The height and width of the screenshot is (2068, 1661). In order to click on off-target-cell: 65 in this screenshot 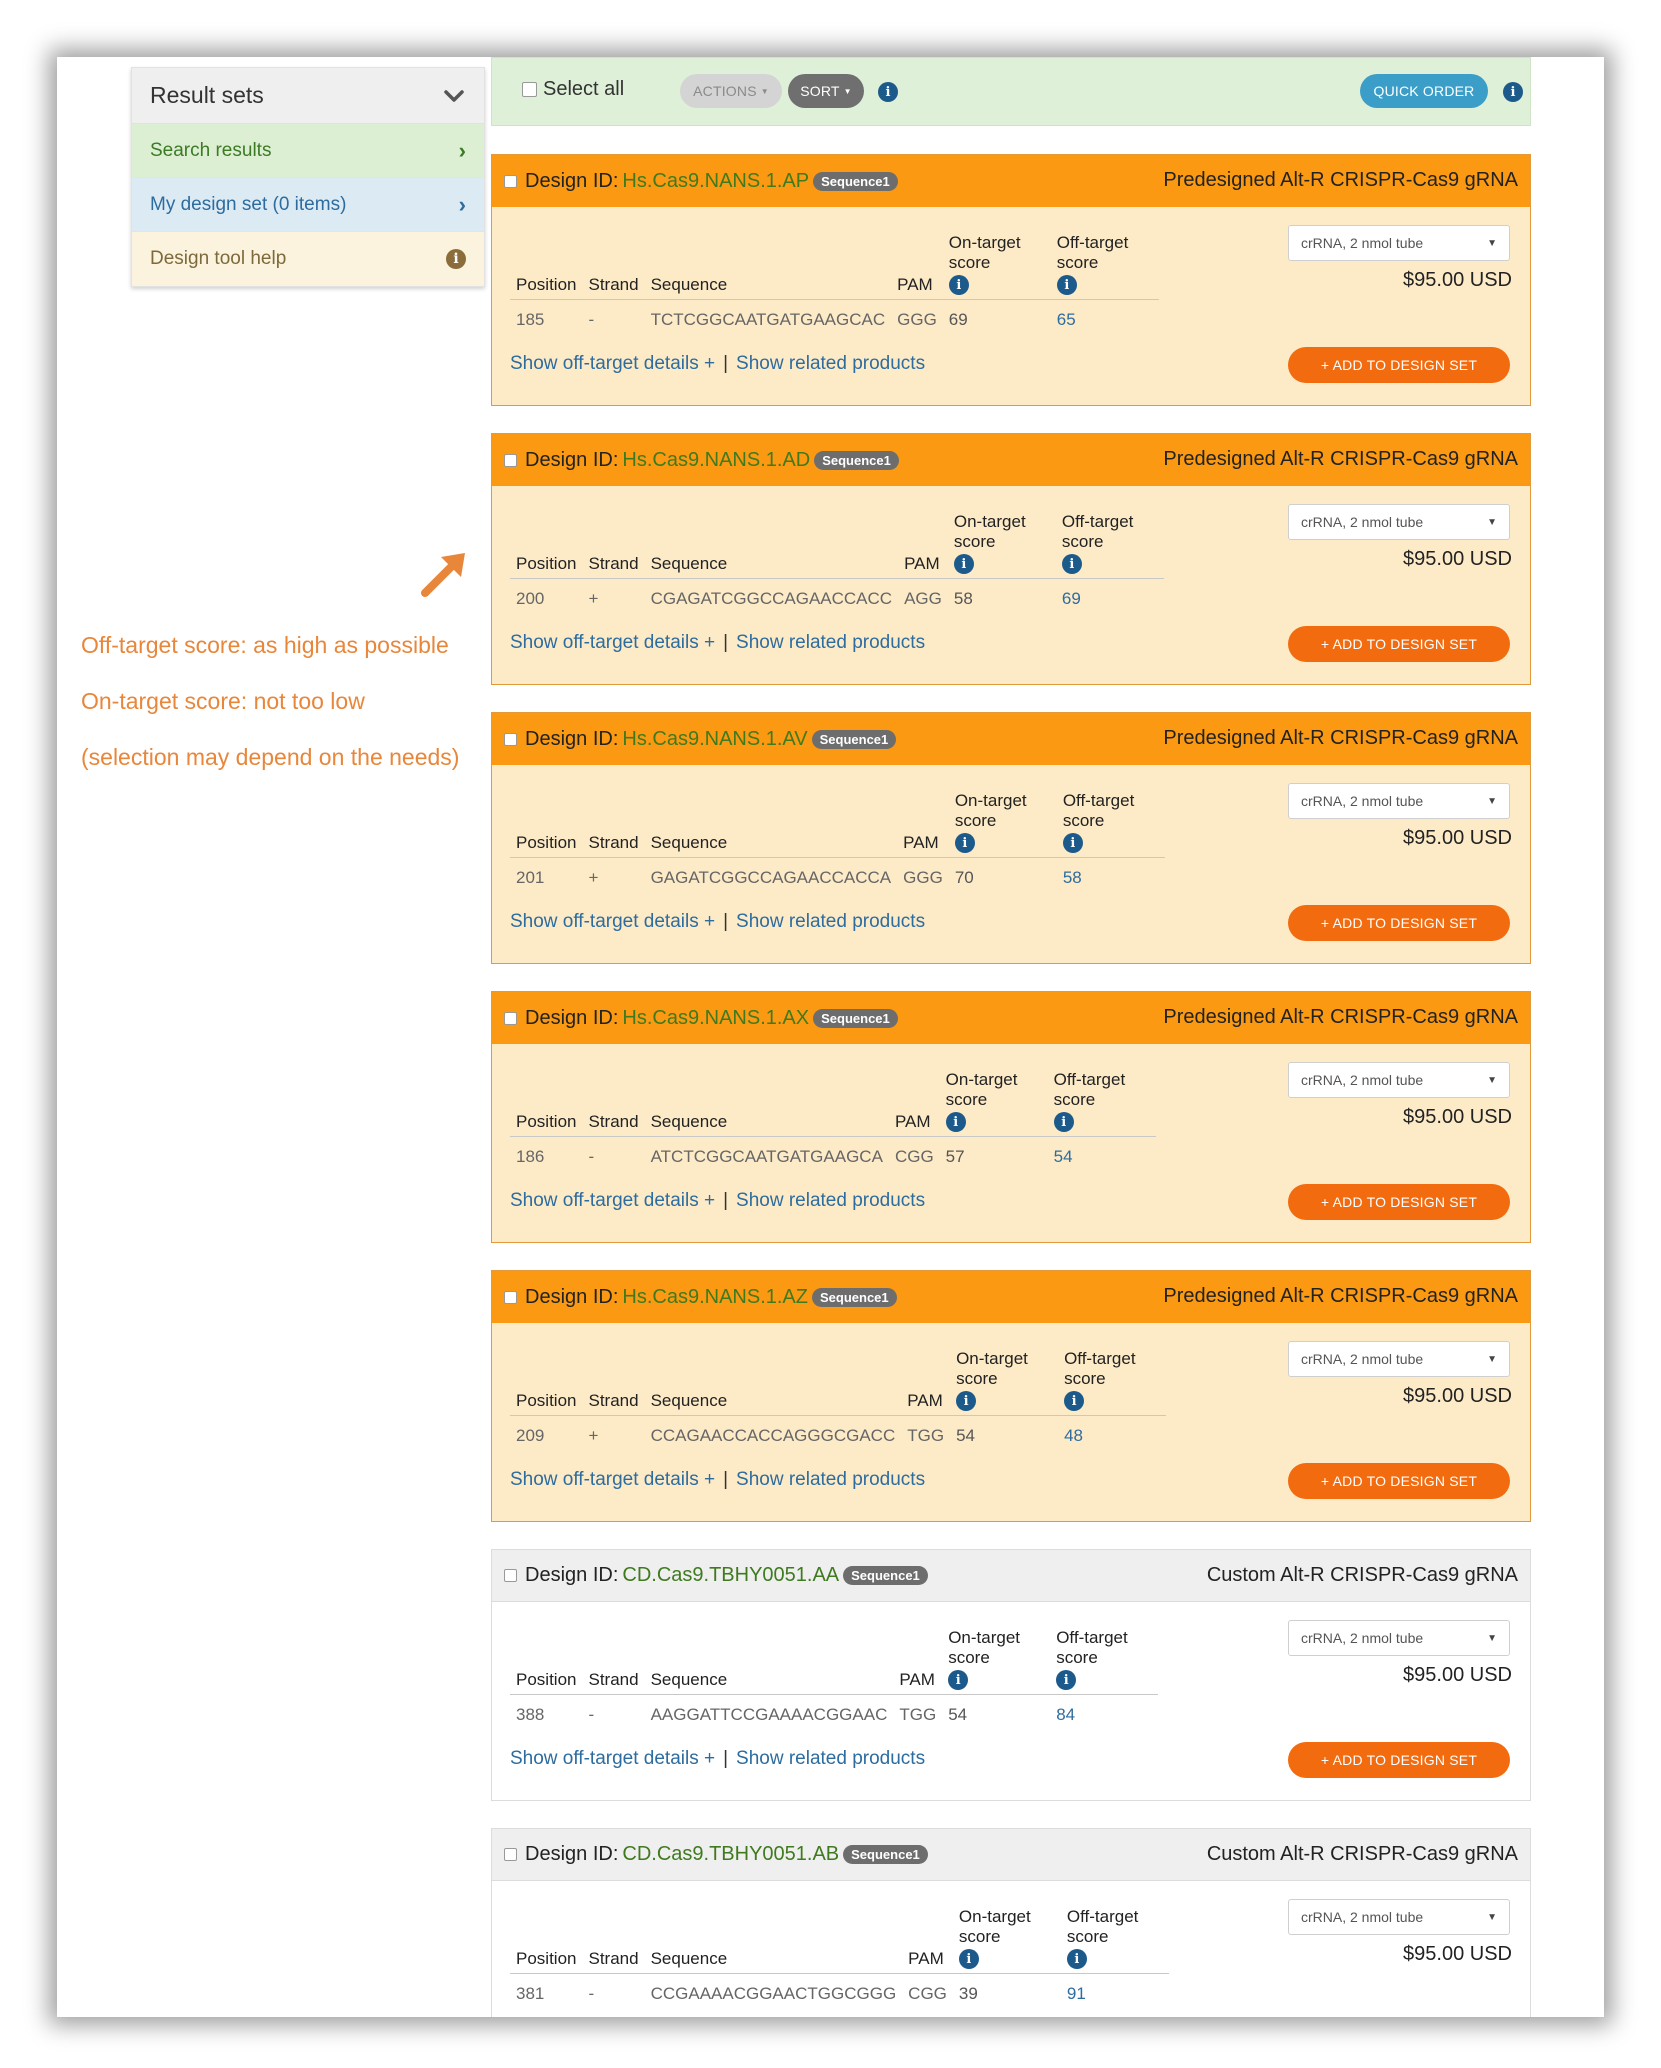, I will do `click(1105, 320)`.